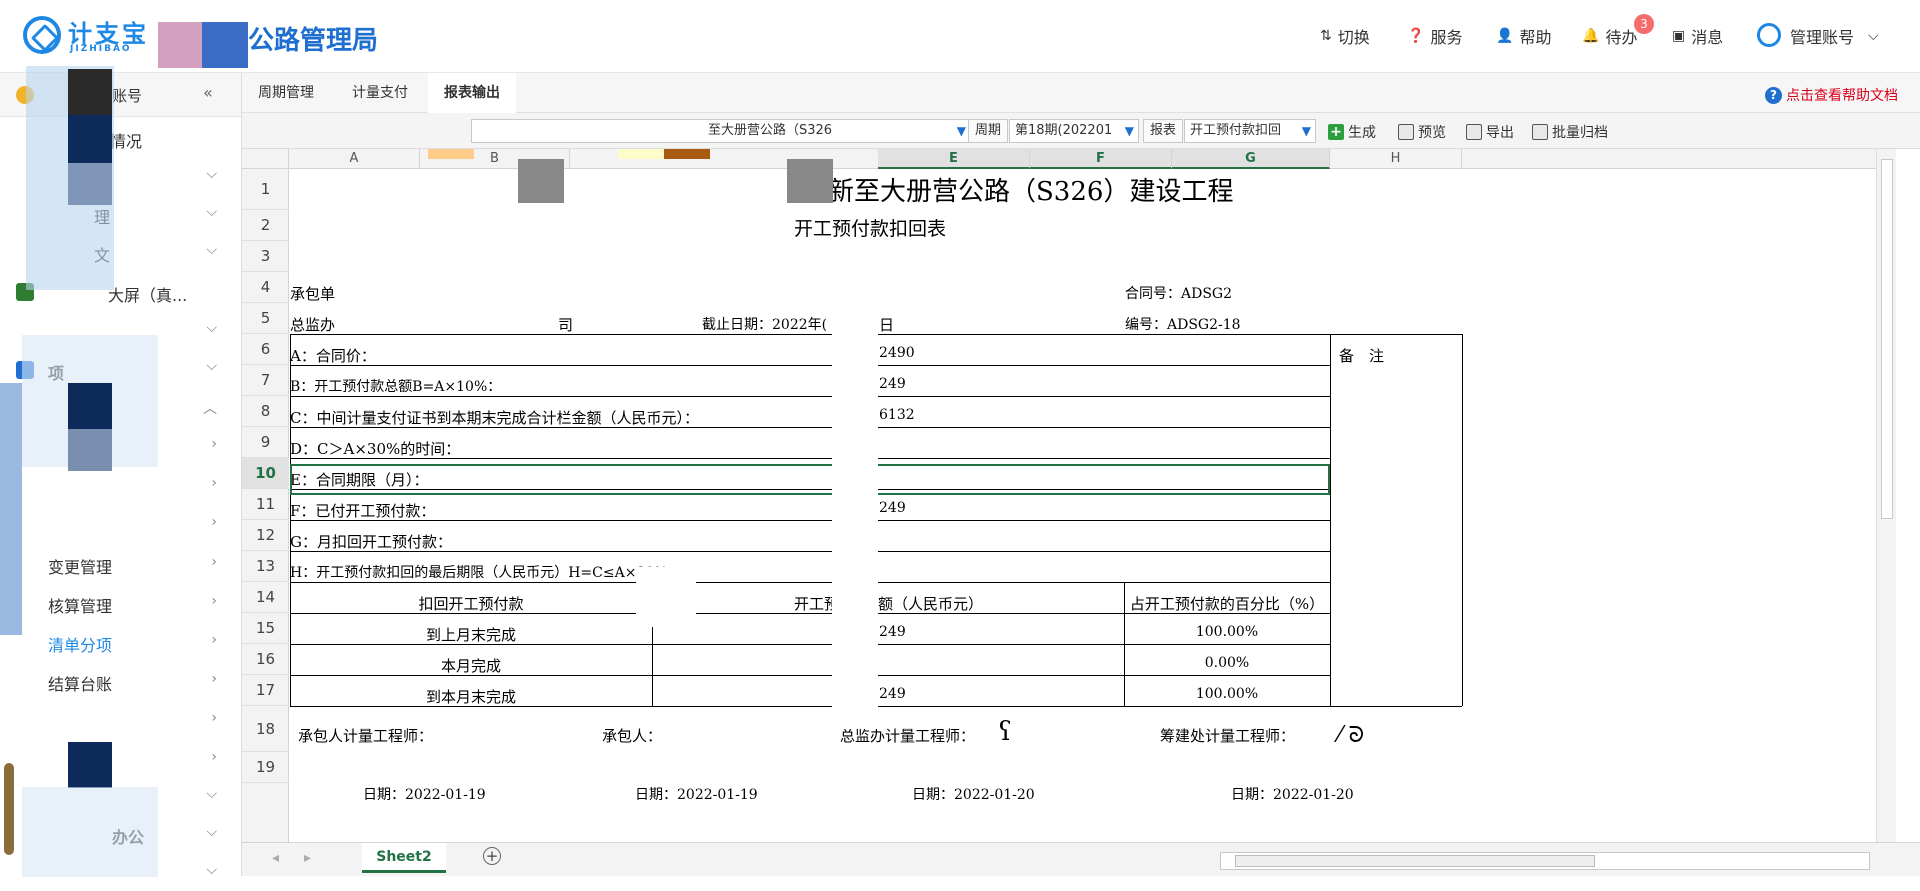 The image size is (1920, 891). I want to click on horizontal-scroll-thumb, so click(1415, 861).